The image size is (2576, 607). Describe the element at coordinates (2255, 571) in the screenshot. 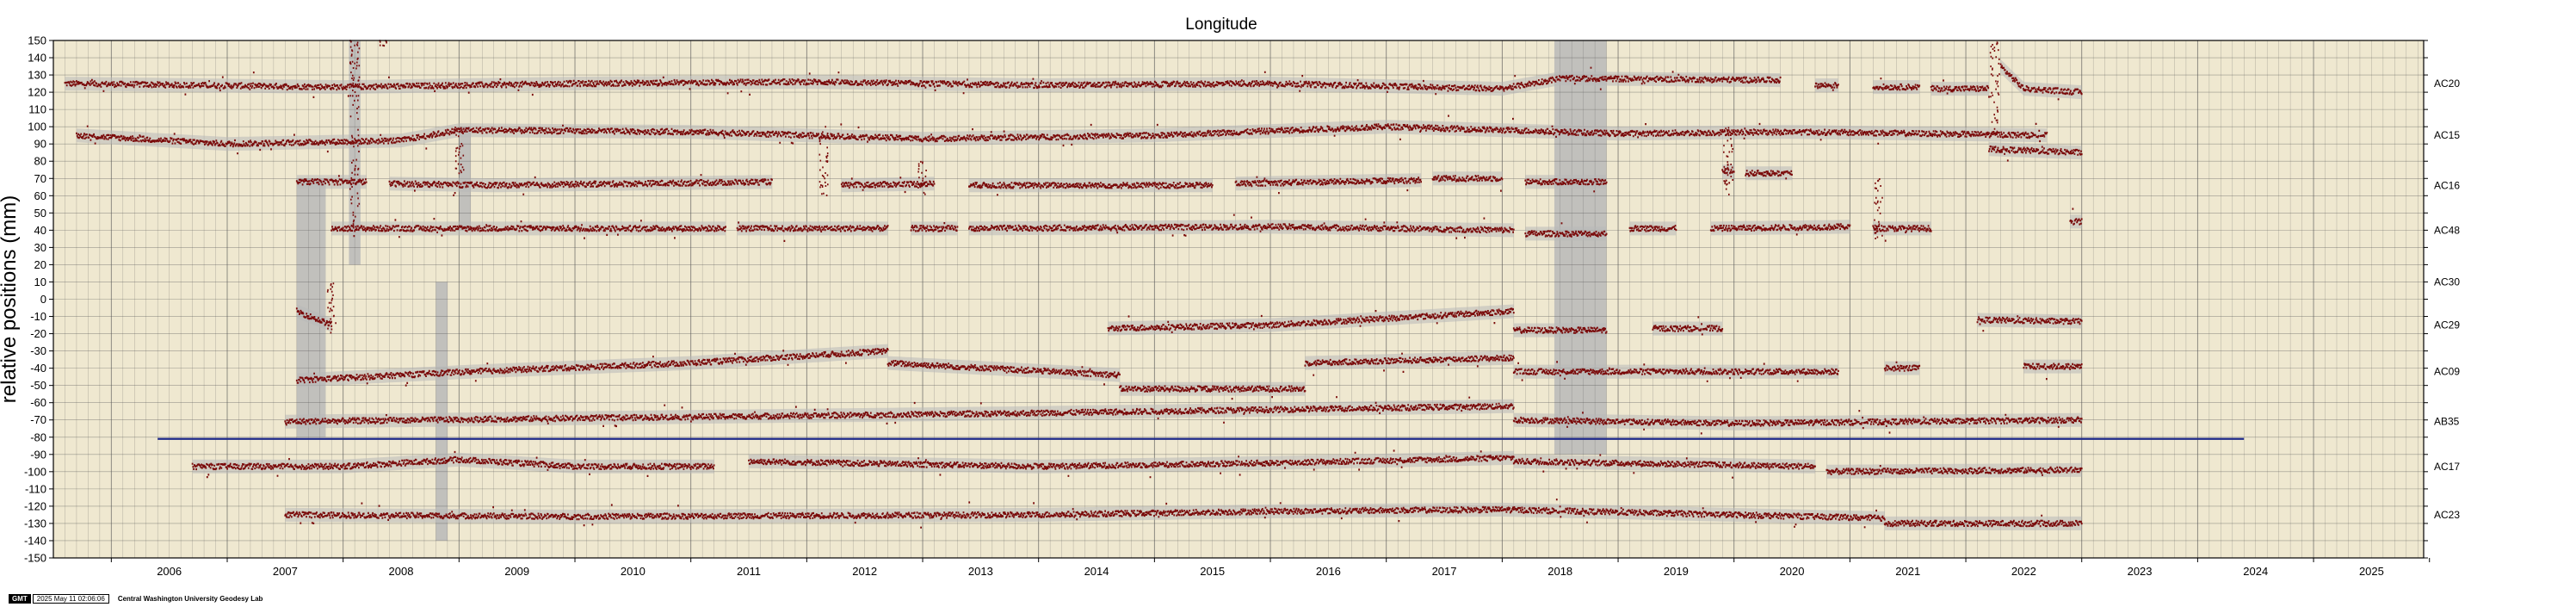

I see `x-tick-label: 2024` at that location.